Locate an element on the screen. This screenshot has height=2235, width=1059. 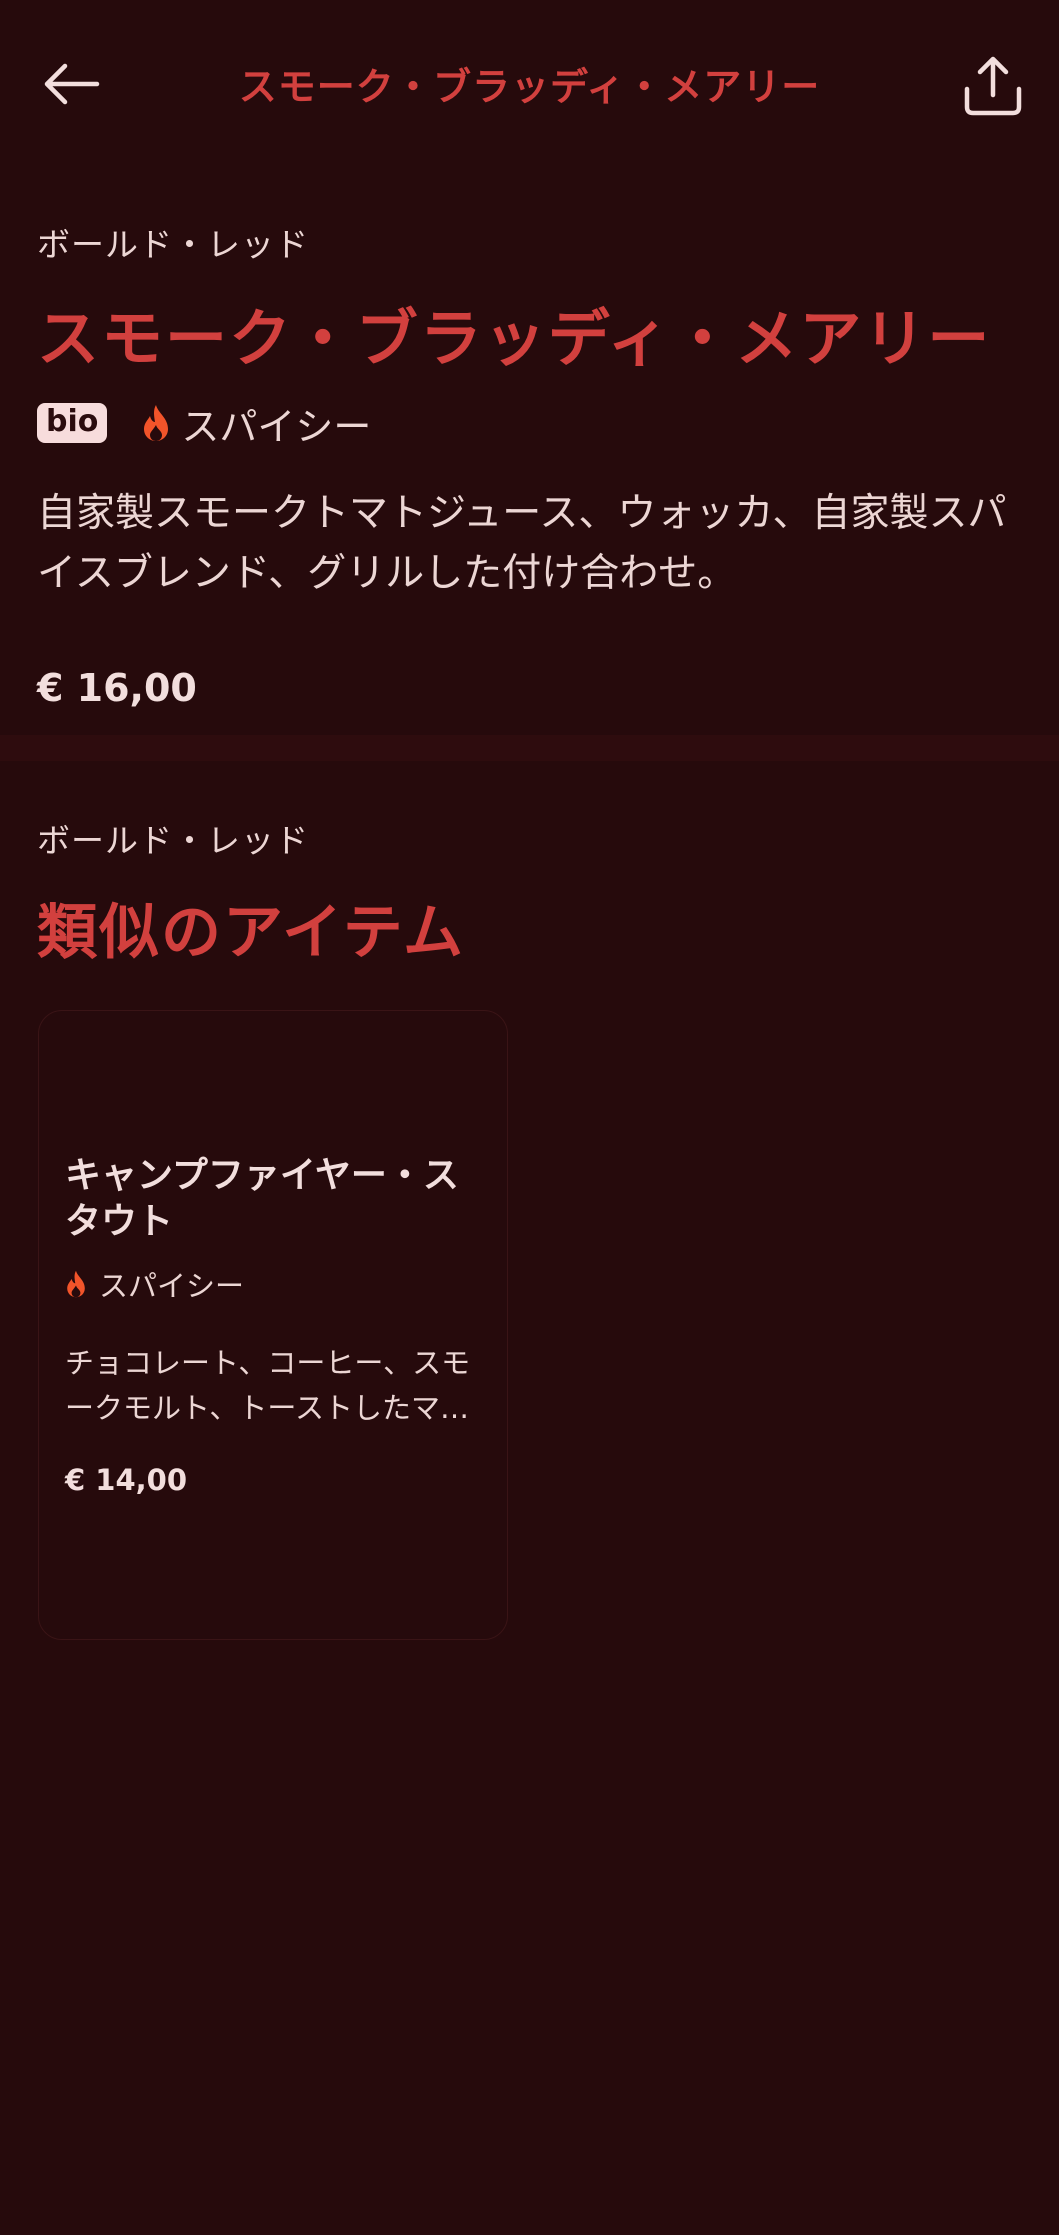
spicy-tag: スパイシー is located at coordinates (256, 423).